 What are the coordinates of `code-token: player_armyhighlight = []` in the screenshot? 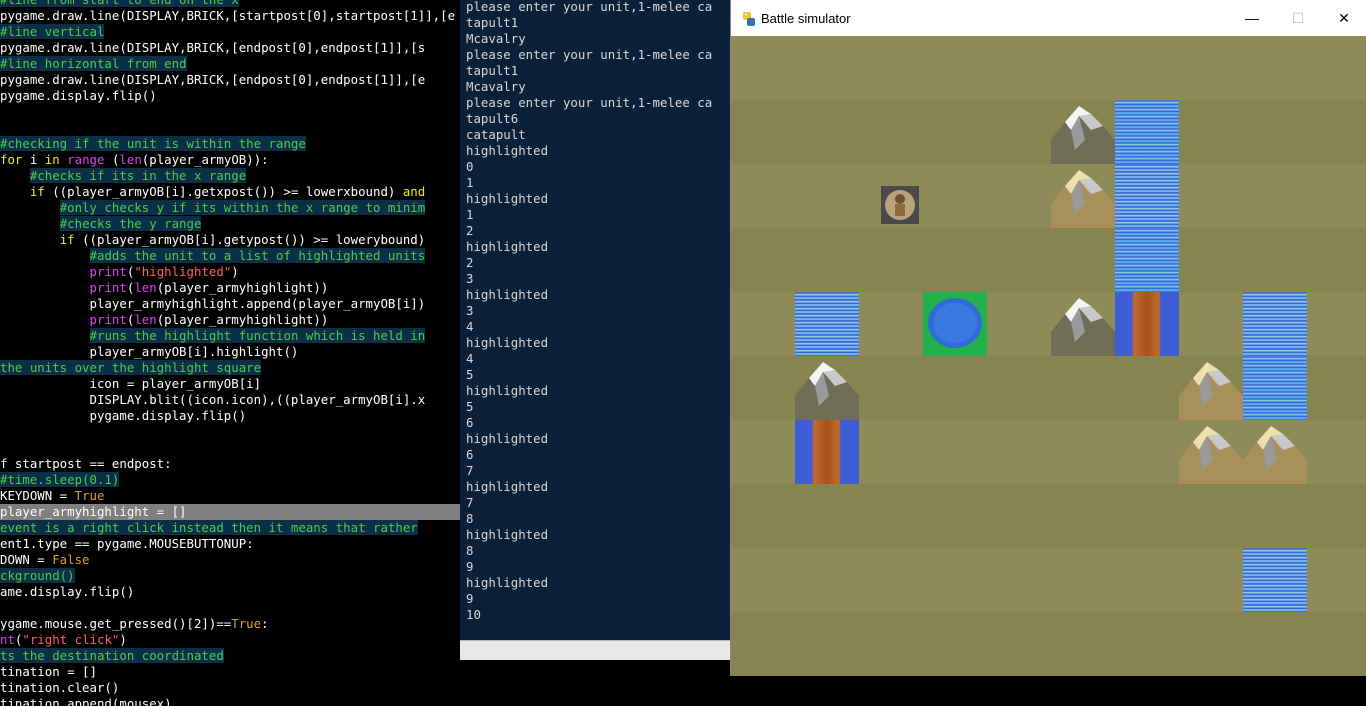 It's located at (93, 511).